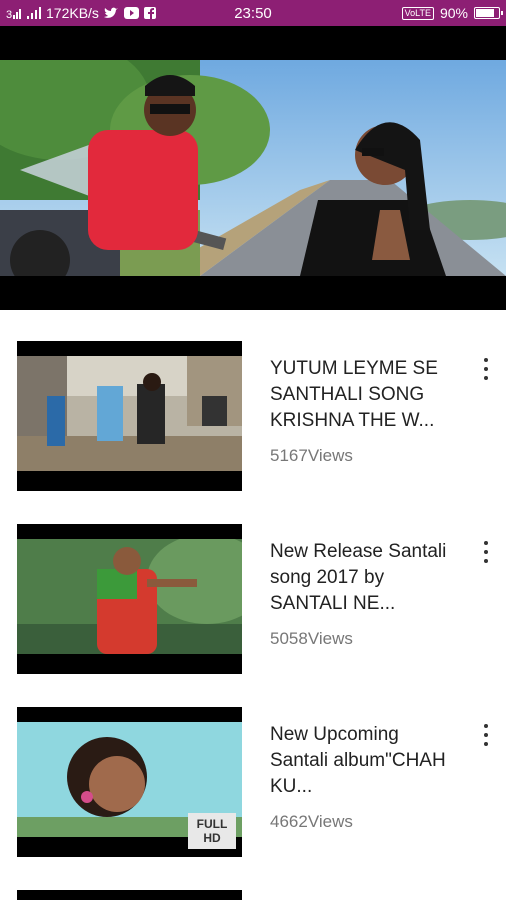 This screenshot has height=900, width=506. I want to click on battery-percent: 90%, so click(453, 13).